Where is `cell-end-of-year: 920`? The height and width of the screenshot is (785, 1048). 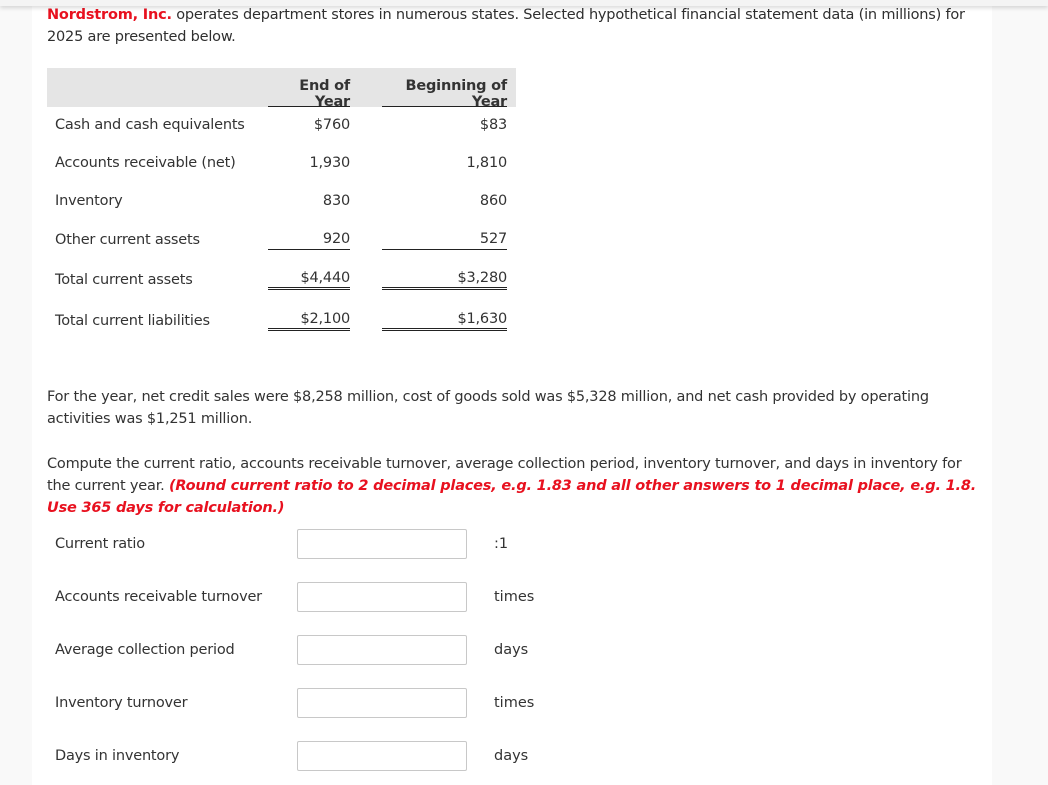
cell-end-of-year: 920 is located at coordinates (309, 240).